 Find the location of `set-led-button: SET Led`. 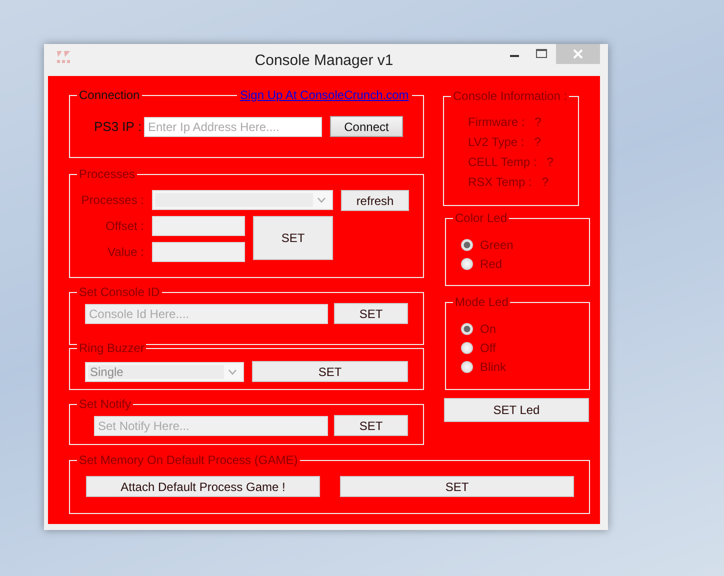

set-led-button: SET Led is located at coordinates (516, 410).